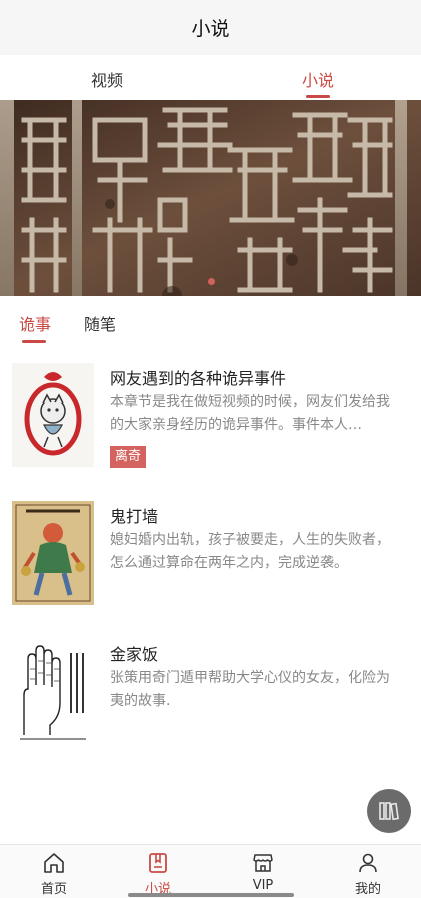 The width and height of the screenshot is (421, 898). What do you see at coordinates (107, 79) in the screenshot?
I see `tab-video: 视频` at bounding box center [107, 79].